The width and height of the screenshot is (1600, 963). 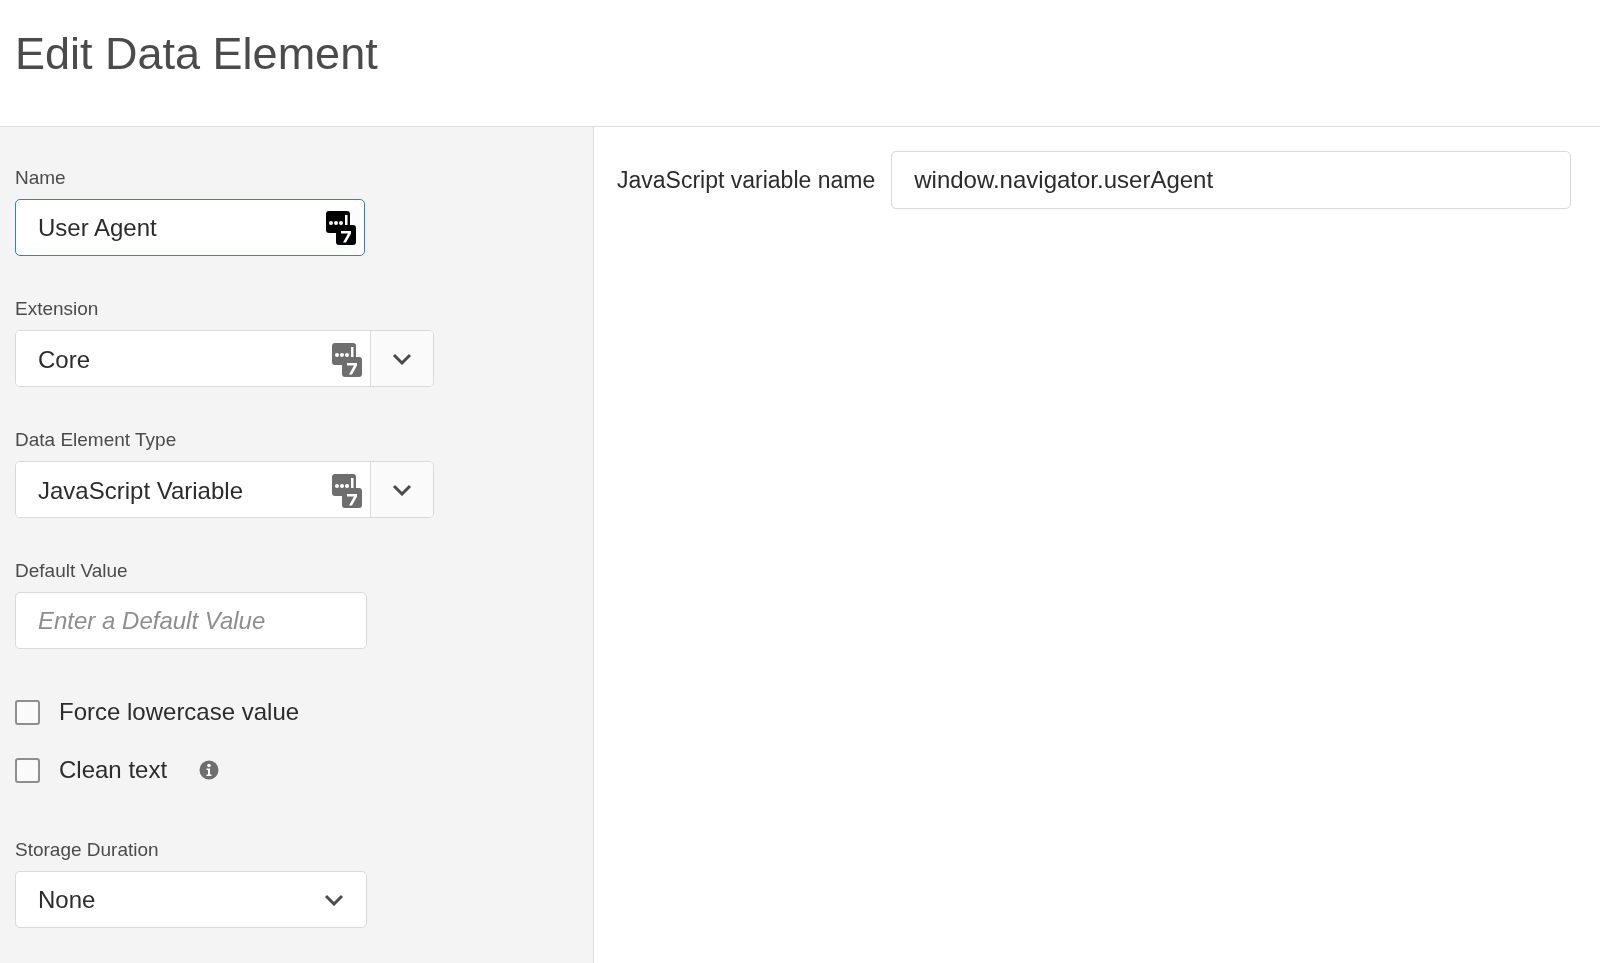 What do you see at coordinates (191, 620) in the screenshot?
I see `input-field: Enter a Default Value` at bounding box center [191, 620].